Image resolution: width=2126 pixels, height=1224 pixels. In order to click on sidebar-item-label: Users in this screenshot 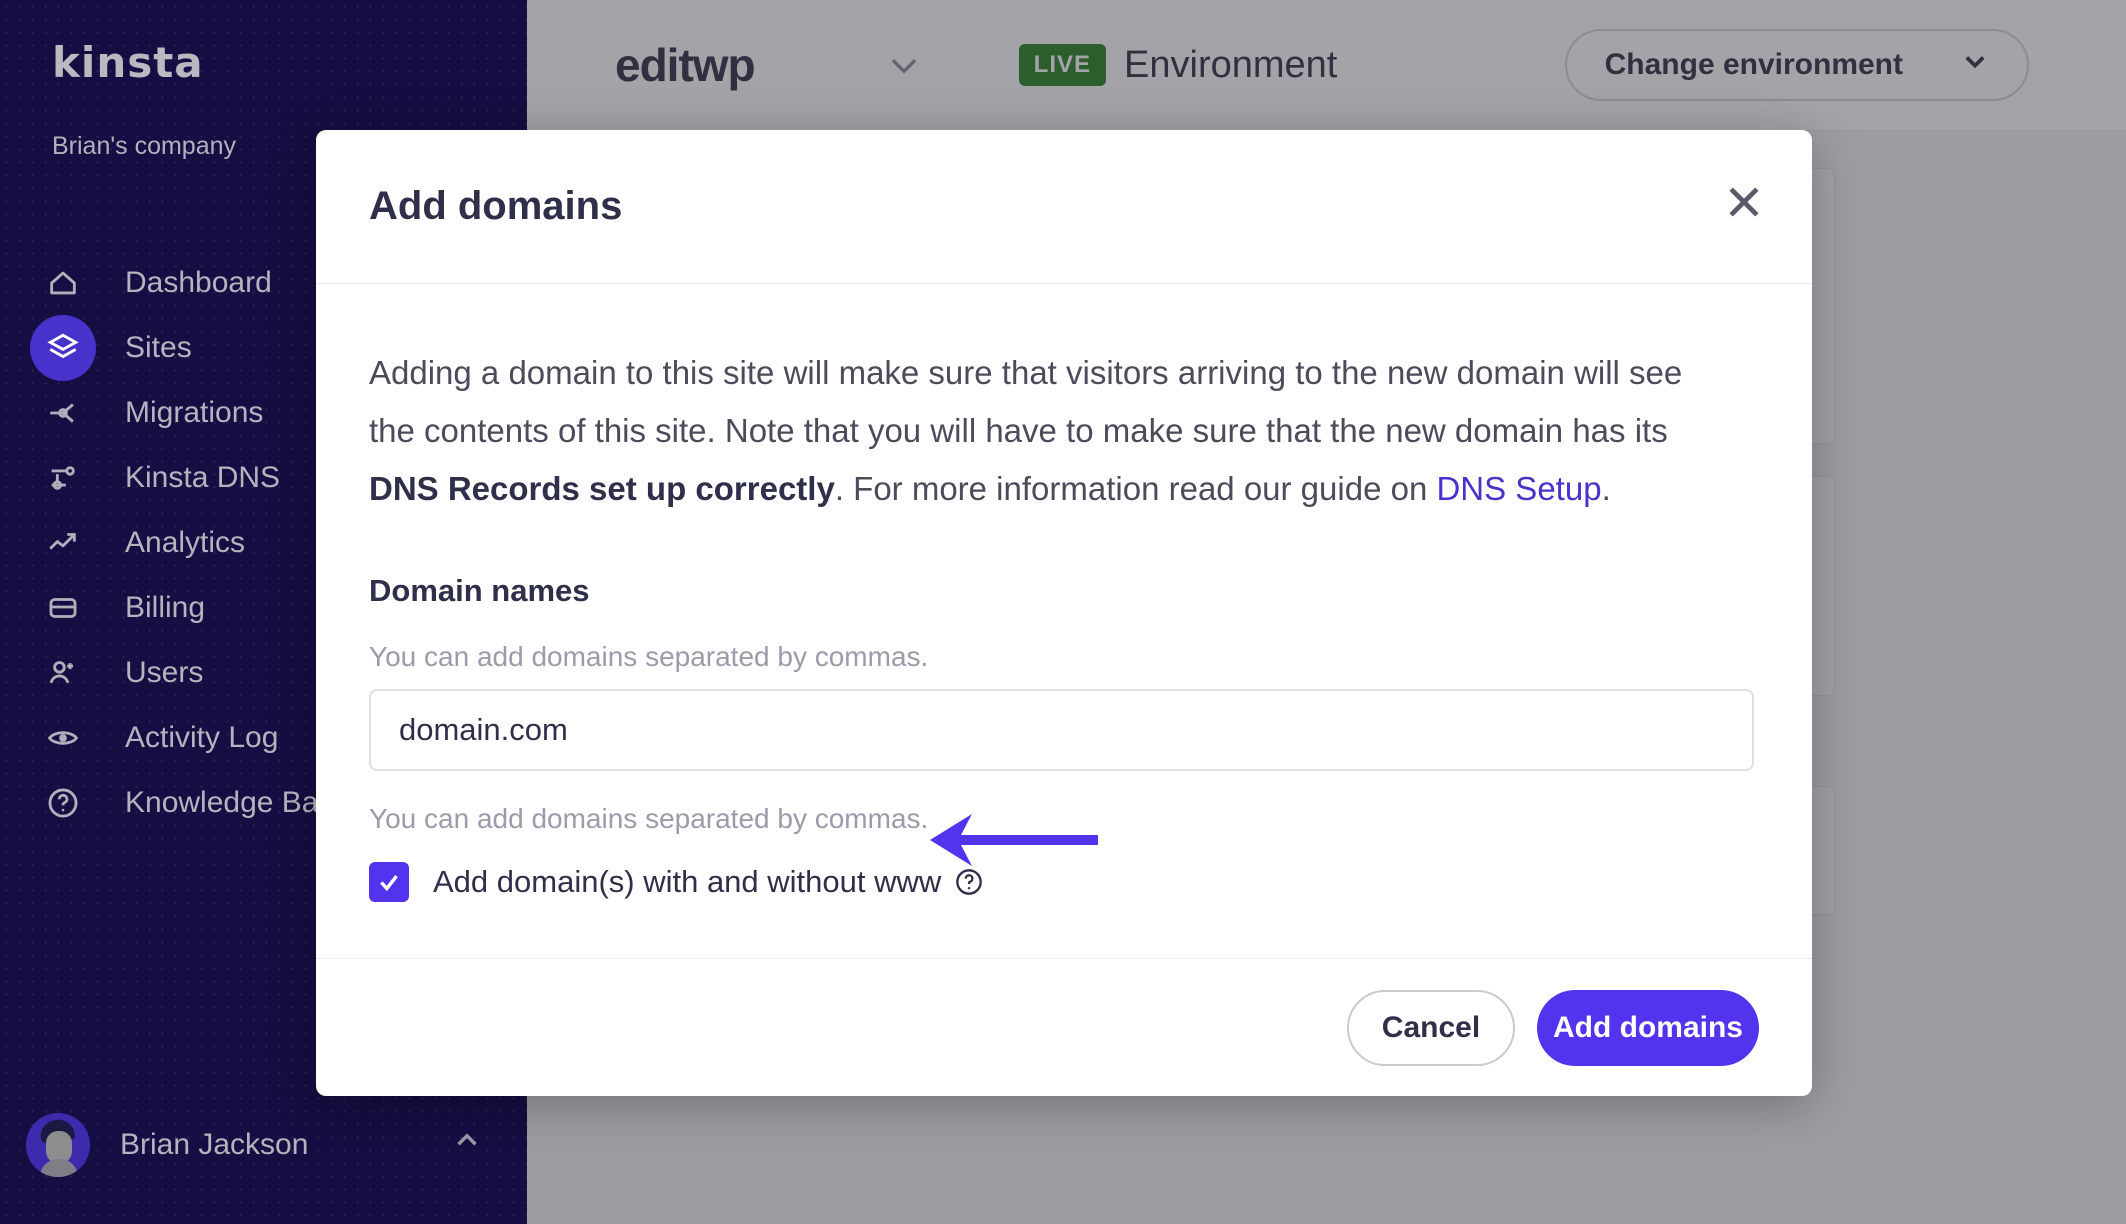, I will do `click(164, 672)`.